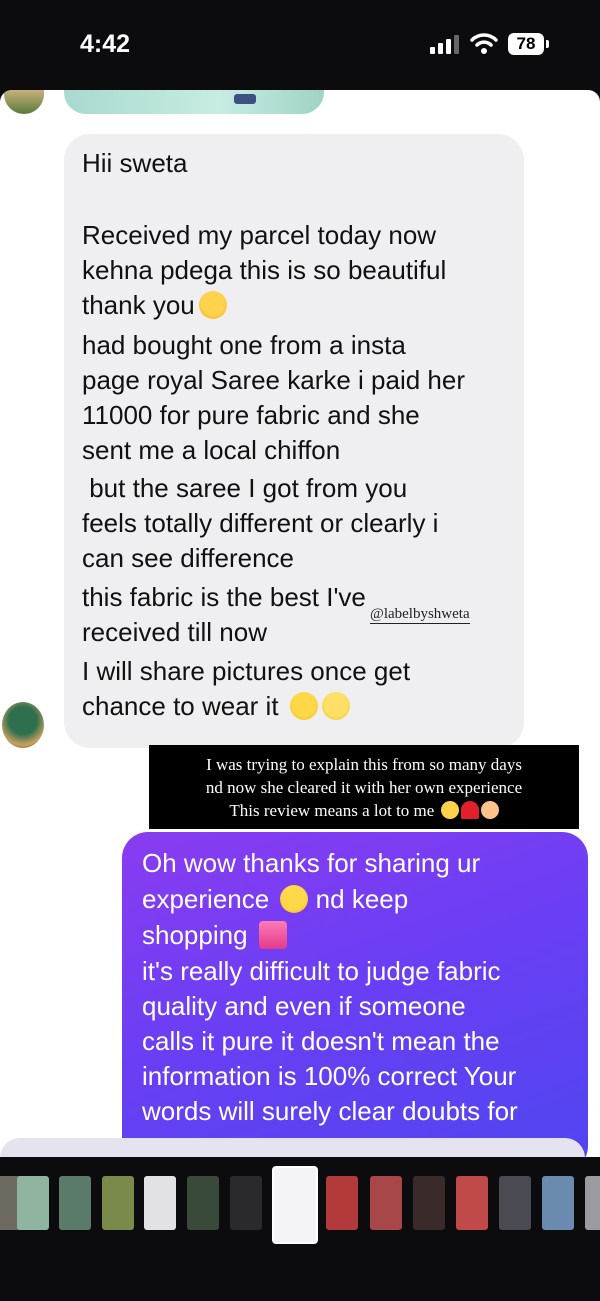 The width and height of the screenshot is (600, 1301). Describe the element at coordinates (245, 488) in the screenshot. I see `message-line: but the saree I got from you` at that location.